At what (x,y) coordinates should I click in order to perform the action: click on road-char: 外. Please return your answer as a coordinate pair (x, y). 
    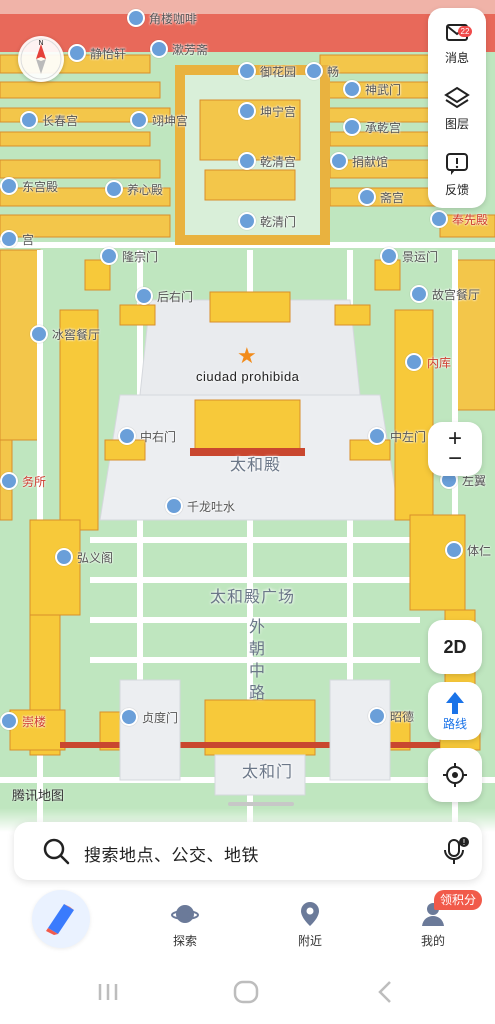
    Looking at the image, I should click on (256, 627).